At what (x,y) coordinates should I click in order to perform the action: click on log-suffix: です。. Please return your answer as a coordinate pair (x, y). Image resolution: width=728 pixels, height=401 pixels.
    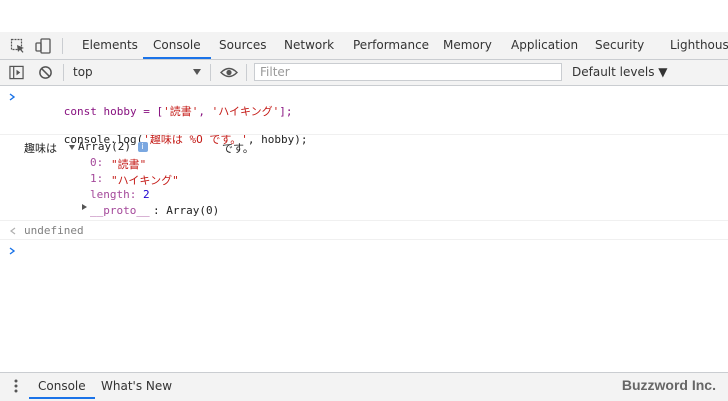
    Looking at the image, I should click on (238, 148).